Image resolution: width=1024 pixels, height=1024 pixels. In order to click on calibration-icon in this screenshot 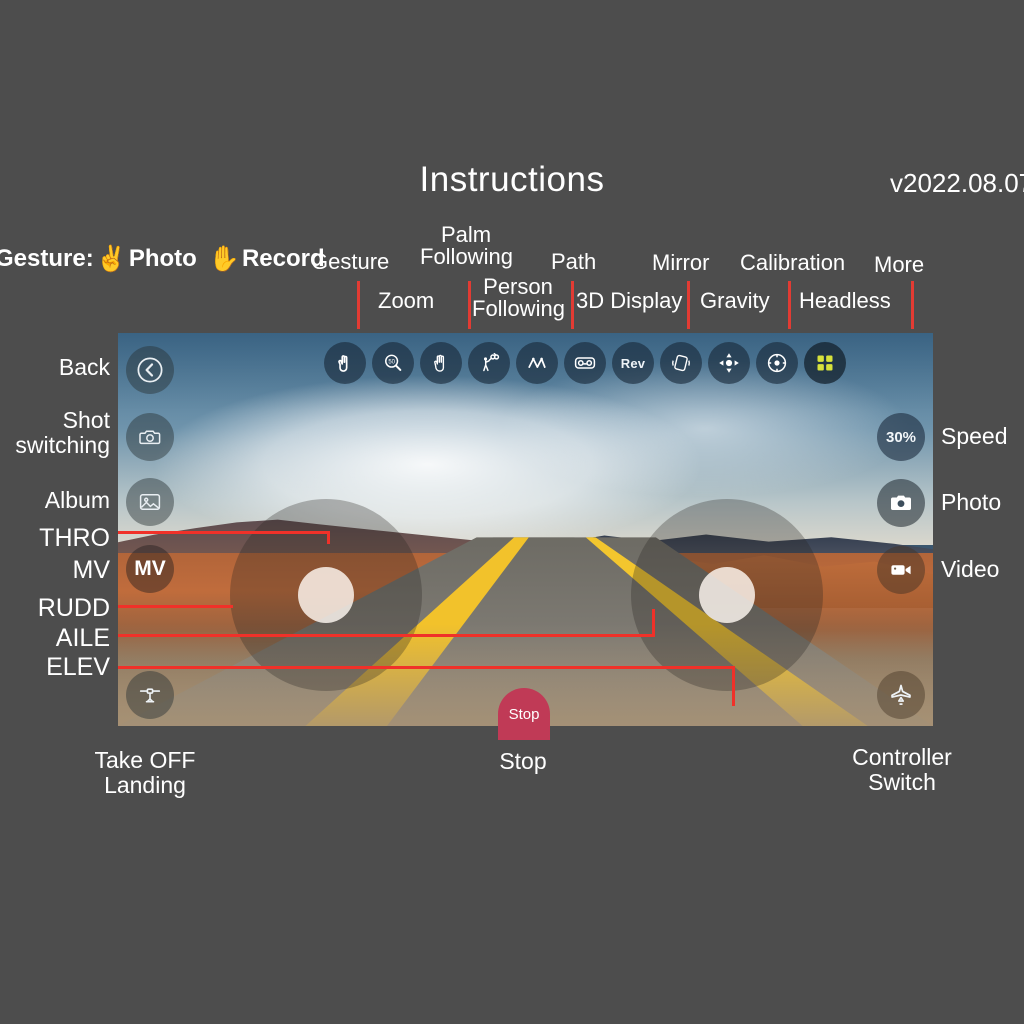, I will do `click(729, 363)`.